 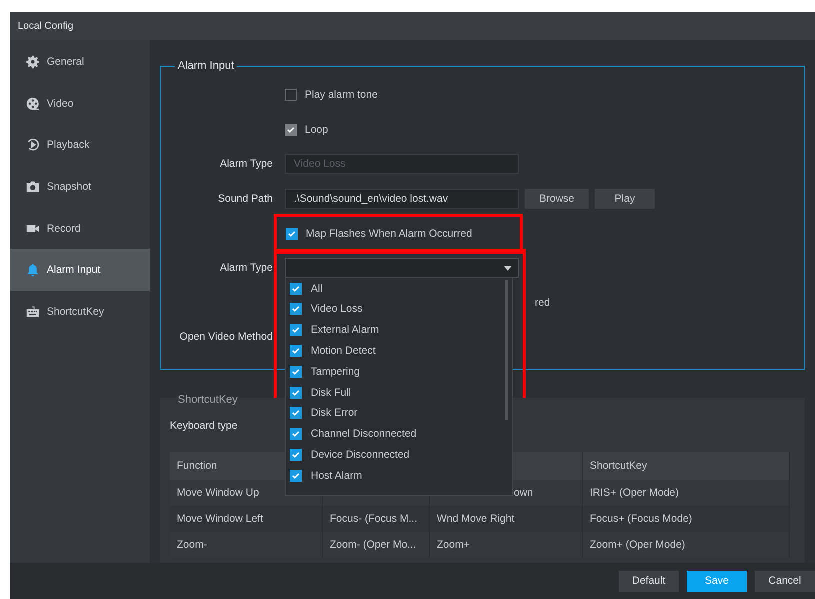 I want to click on table-cell: Zoom+ (Oper Mode), so click(x=638, y=544).